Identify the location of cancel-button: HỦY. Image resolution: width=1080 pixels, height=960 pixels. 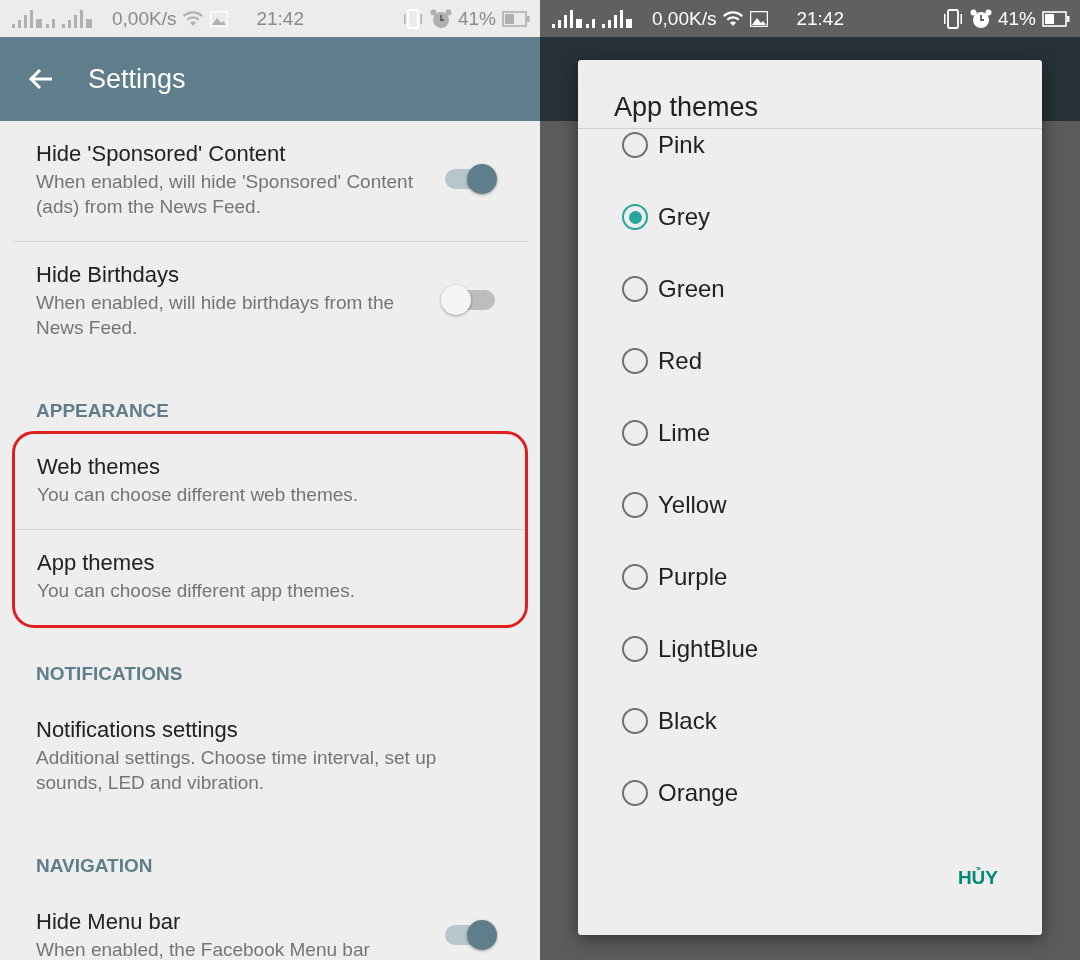
(977, 878).